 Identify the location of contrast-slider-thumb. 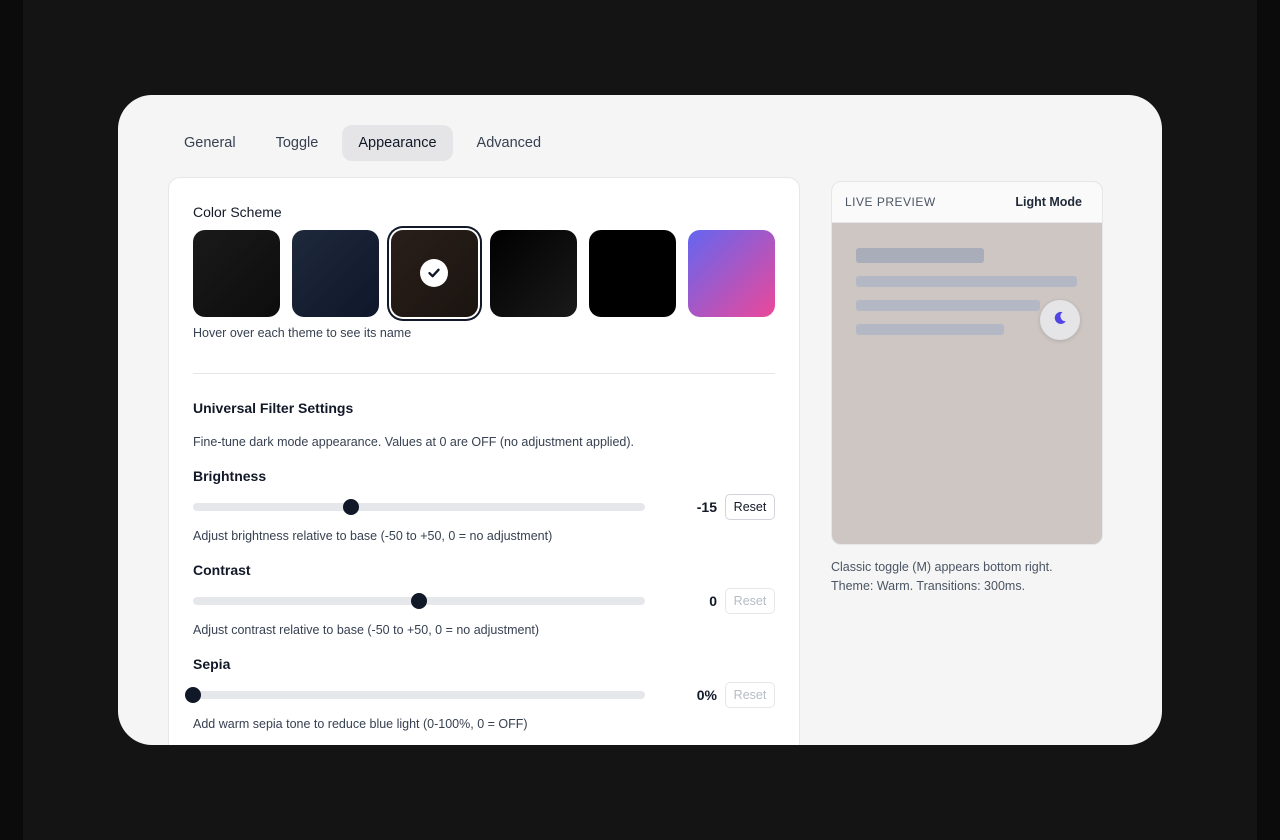
(419, 601).